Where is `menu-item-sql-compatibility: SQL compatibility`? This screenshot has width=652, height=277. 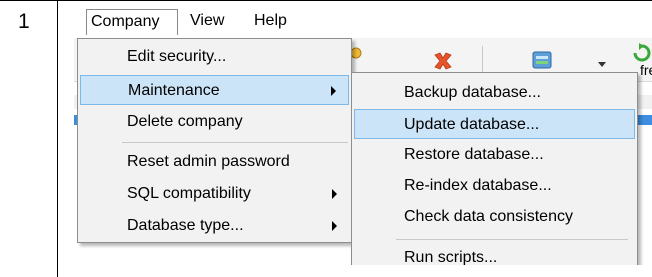
menu-item-sql-compatibility: SQL compatibility is located at coordinates (214, 194).